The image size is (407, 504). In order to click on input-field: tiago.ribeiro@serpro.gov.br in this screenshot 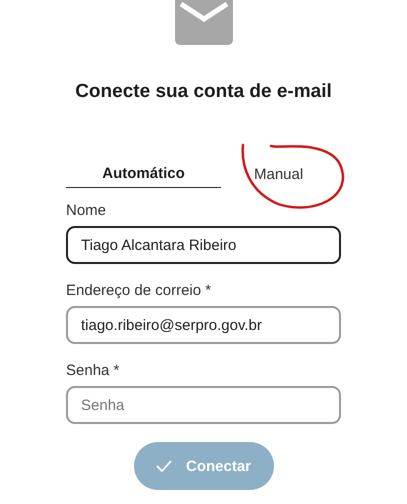, I will do `click(203, 325)`.